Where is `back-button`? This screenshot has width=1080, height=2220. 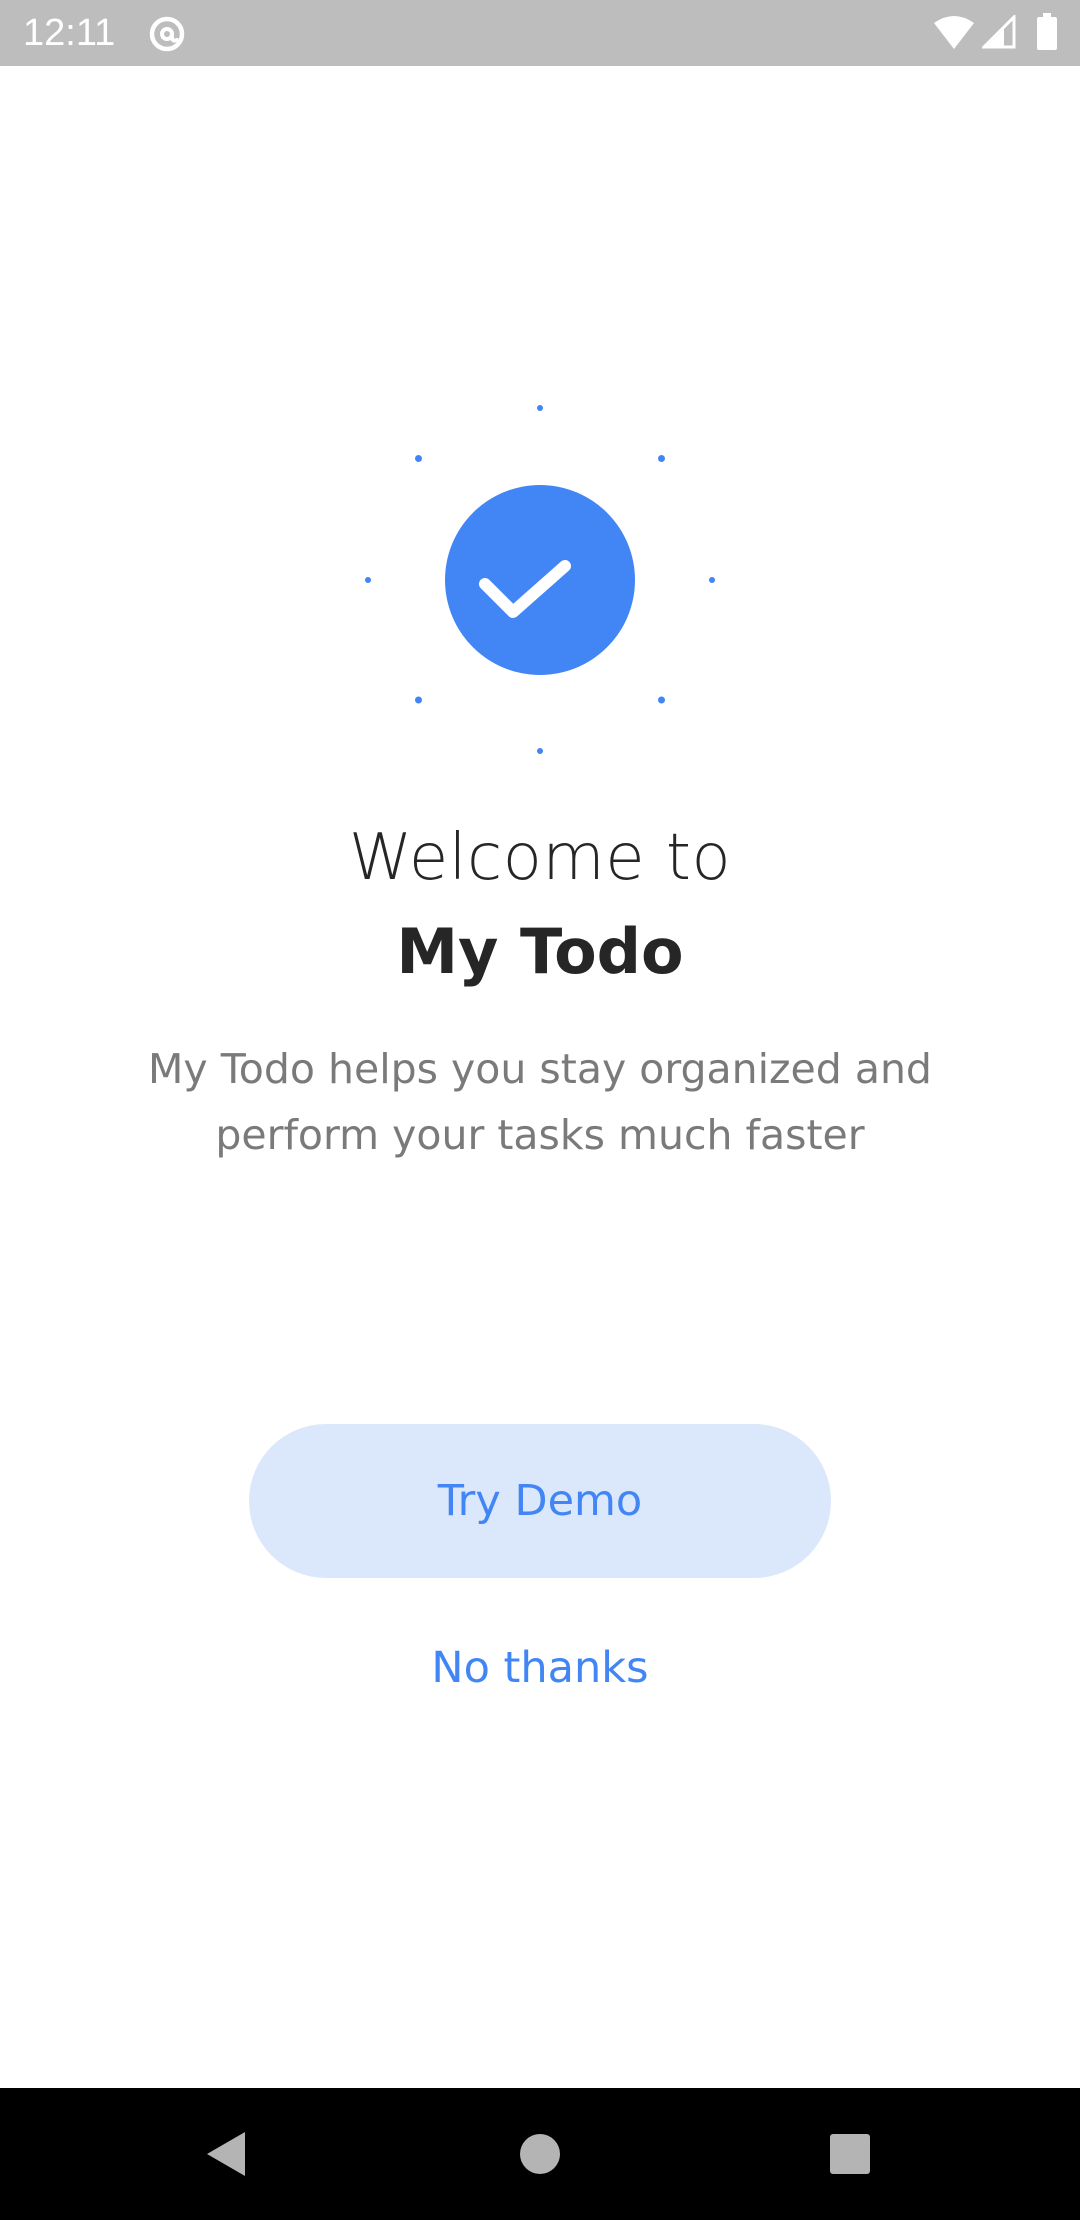
back-button is located at coordinates (226, 2154).